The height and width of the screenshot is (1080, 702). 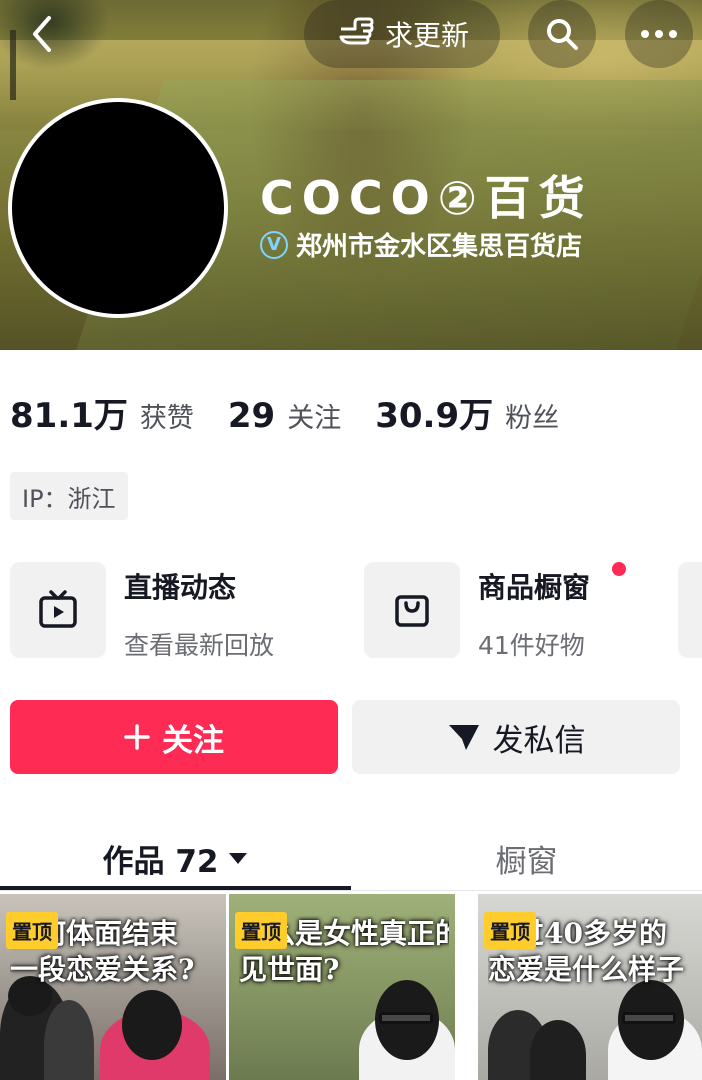 What do you see at coordinates (439, 247) in the screenshot?
I see `verification-text: 郑州市金水区集思百货店` at bounding box center [439, 247].